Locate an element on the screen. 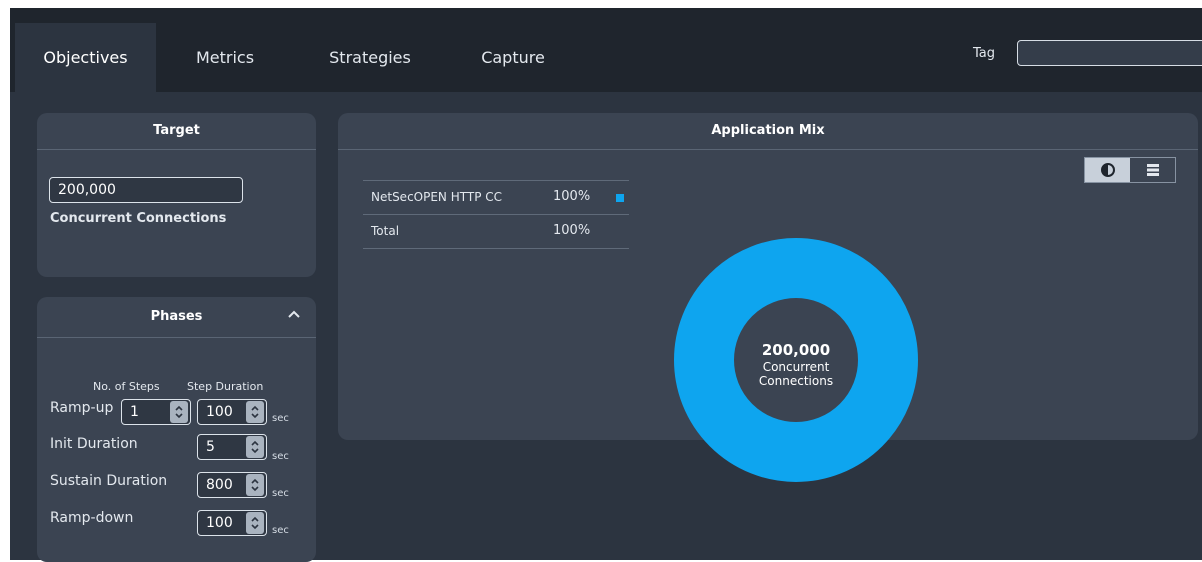 This screenshot has height=562, width=1202. list-icon is located at coordinates (1152, 170).